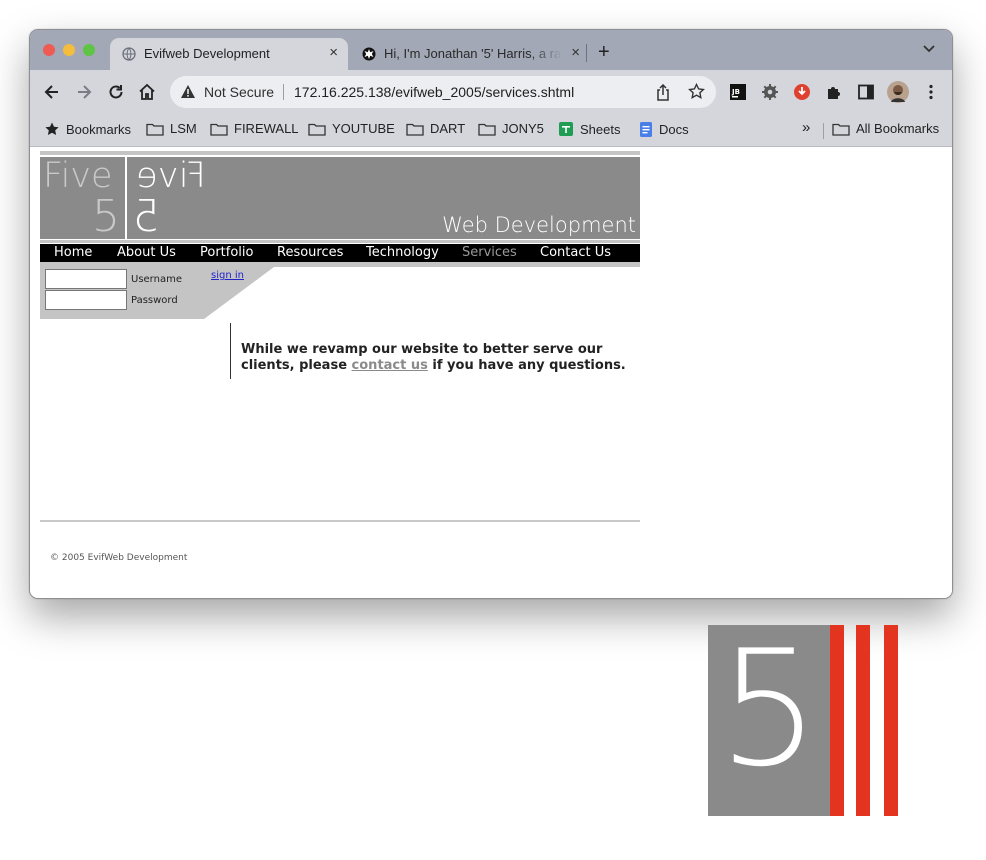 The image size is (986, 860). Describe the element at coordinates (363, 128) in the screenshot. I see `bookmark-label: YOUTUBE` at that location.